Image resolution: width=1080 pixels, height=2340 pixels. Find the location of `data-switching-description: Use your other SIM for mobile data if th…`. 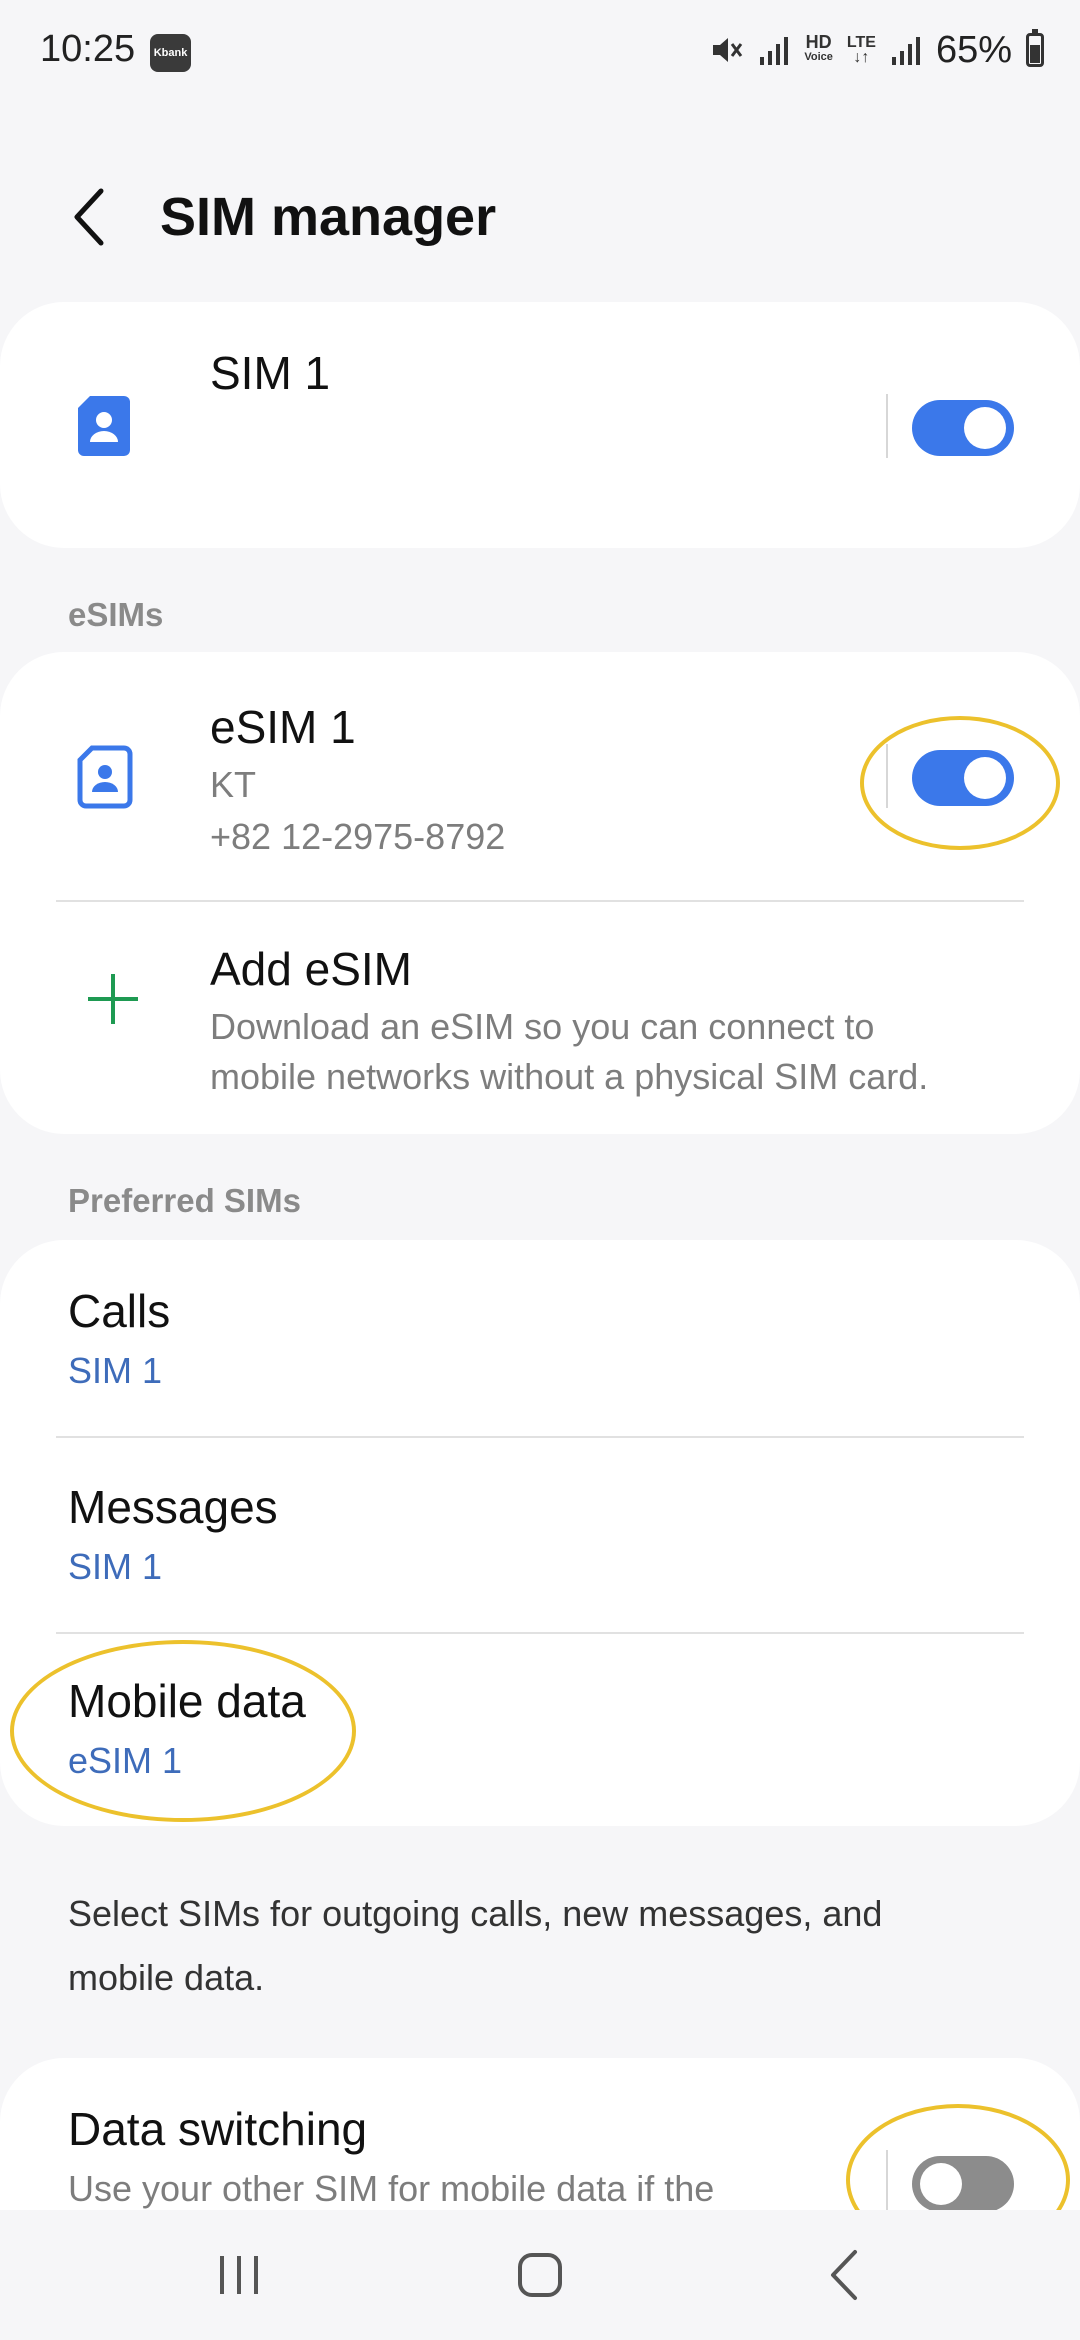

data-switching-description: Use your other SIM for mobile data if th… is located at coordinates (391, 2188).